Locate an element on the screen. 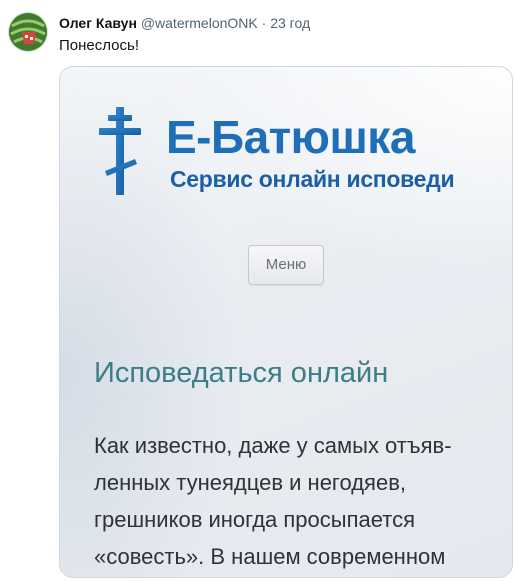 This screenshot has height=581, width=515. avatar is located at coordinates (28, 32).